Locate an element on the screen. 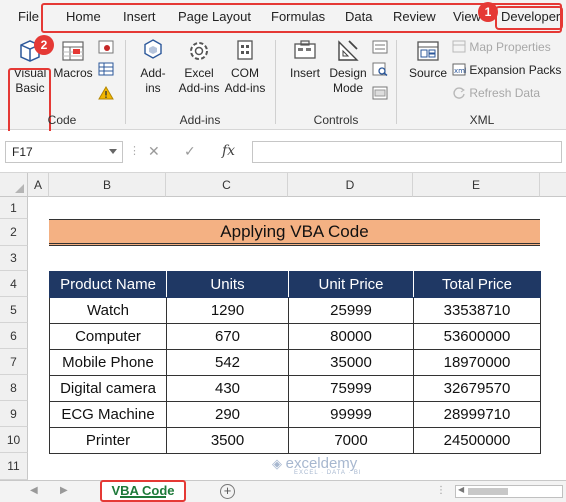 The height and width of the screenshot is (502, 566). row-header-3: 3 is located at coordinates (14, 258).